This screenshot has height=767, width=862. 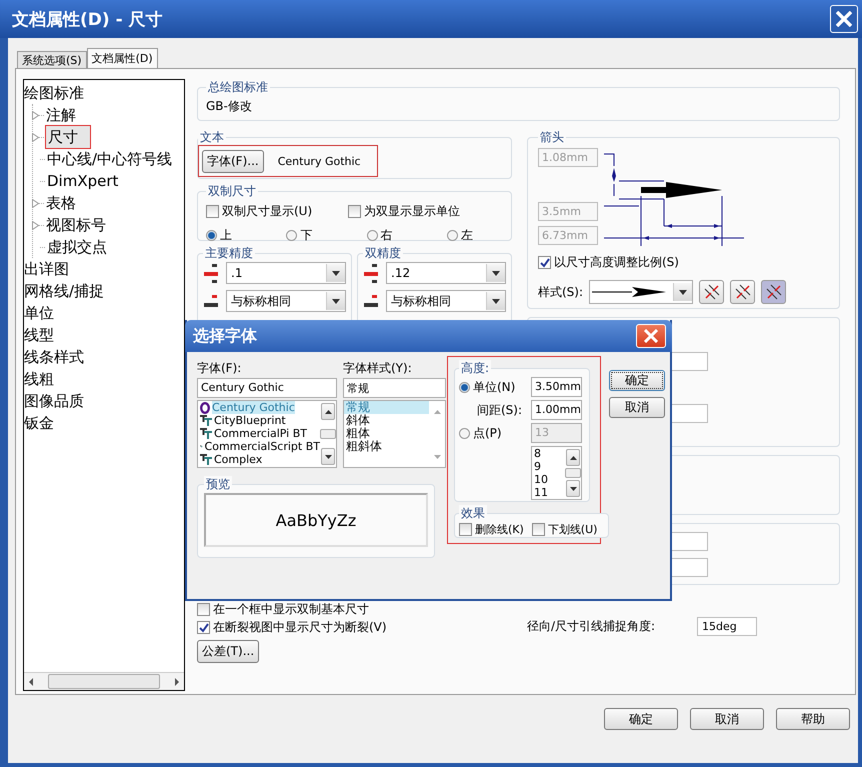 I want to click on group-title: 双精度, so click(x=383, y=253).